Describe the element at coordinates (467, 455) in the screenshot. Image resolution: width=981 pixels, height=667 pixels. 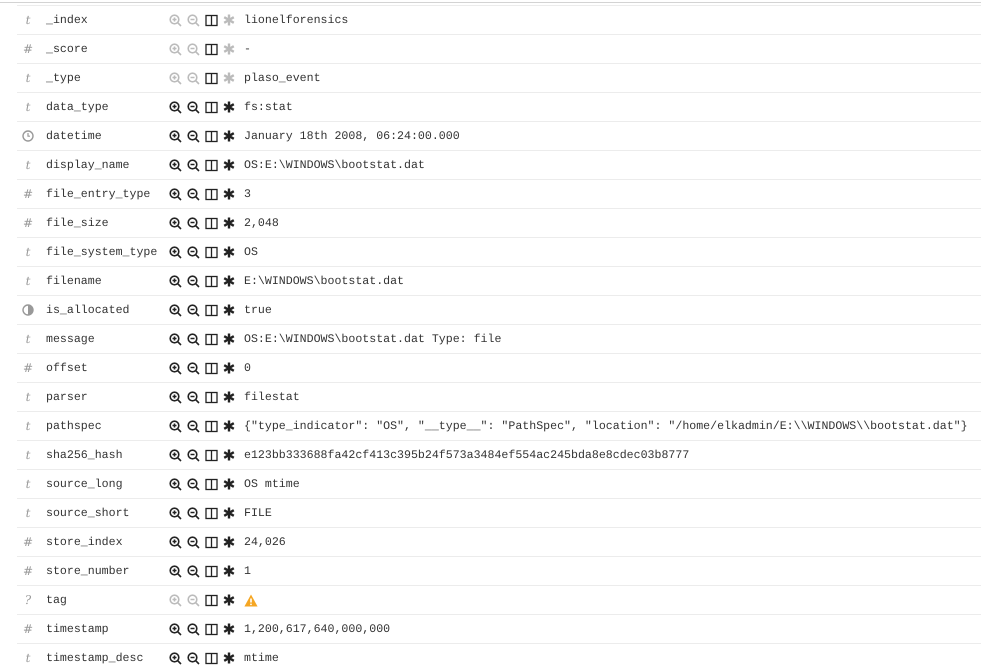
I see `field-value: e123bb333688fa42cf413c395b24f573a3484ef554ac245bda8e8cdec03b8777` at that location.